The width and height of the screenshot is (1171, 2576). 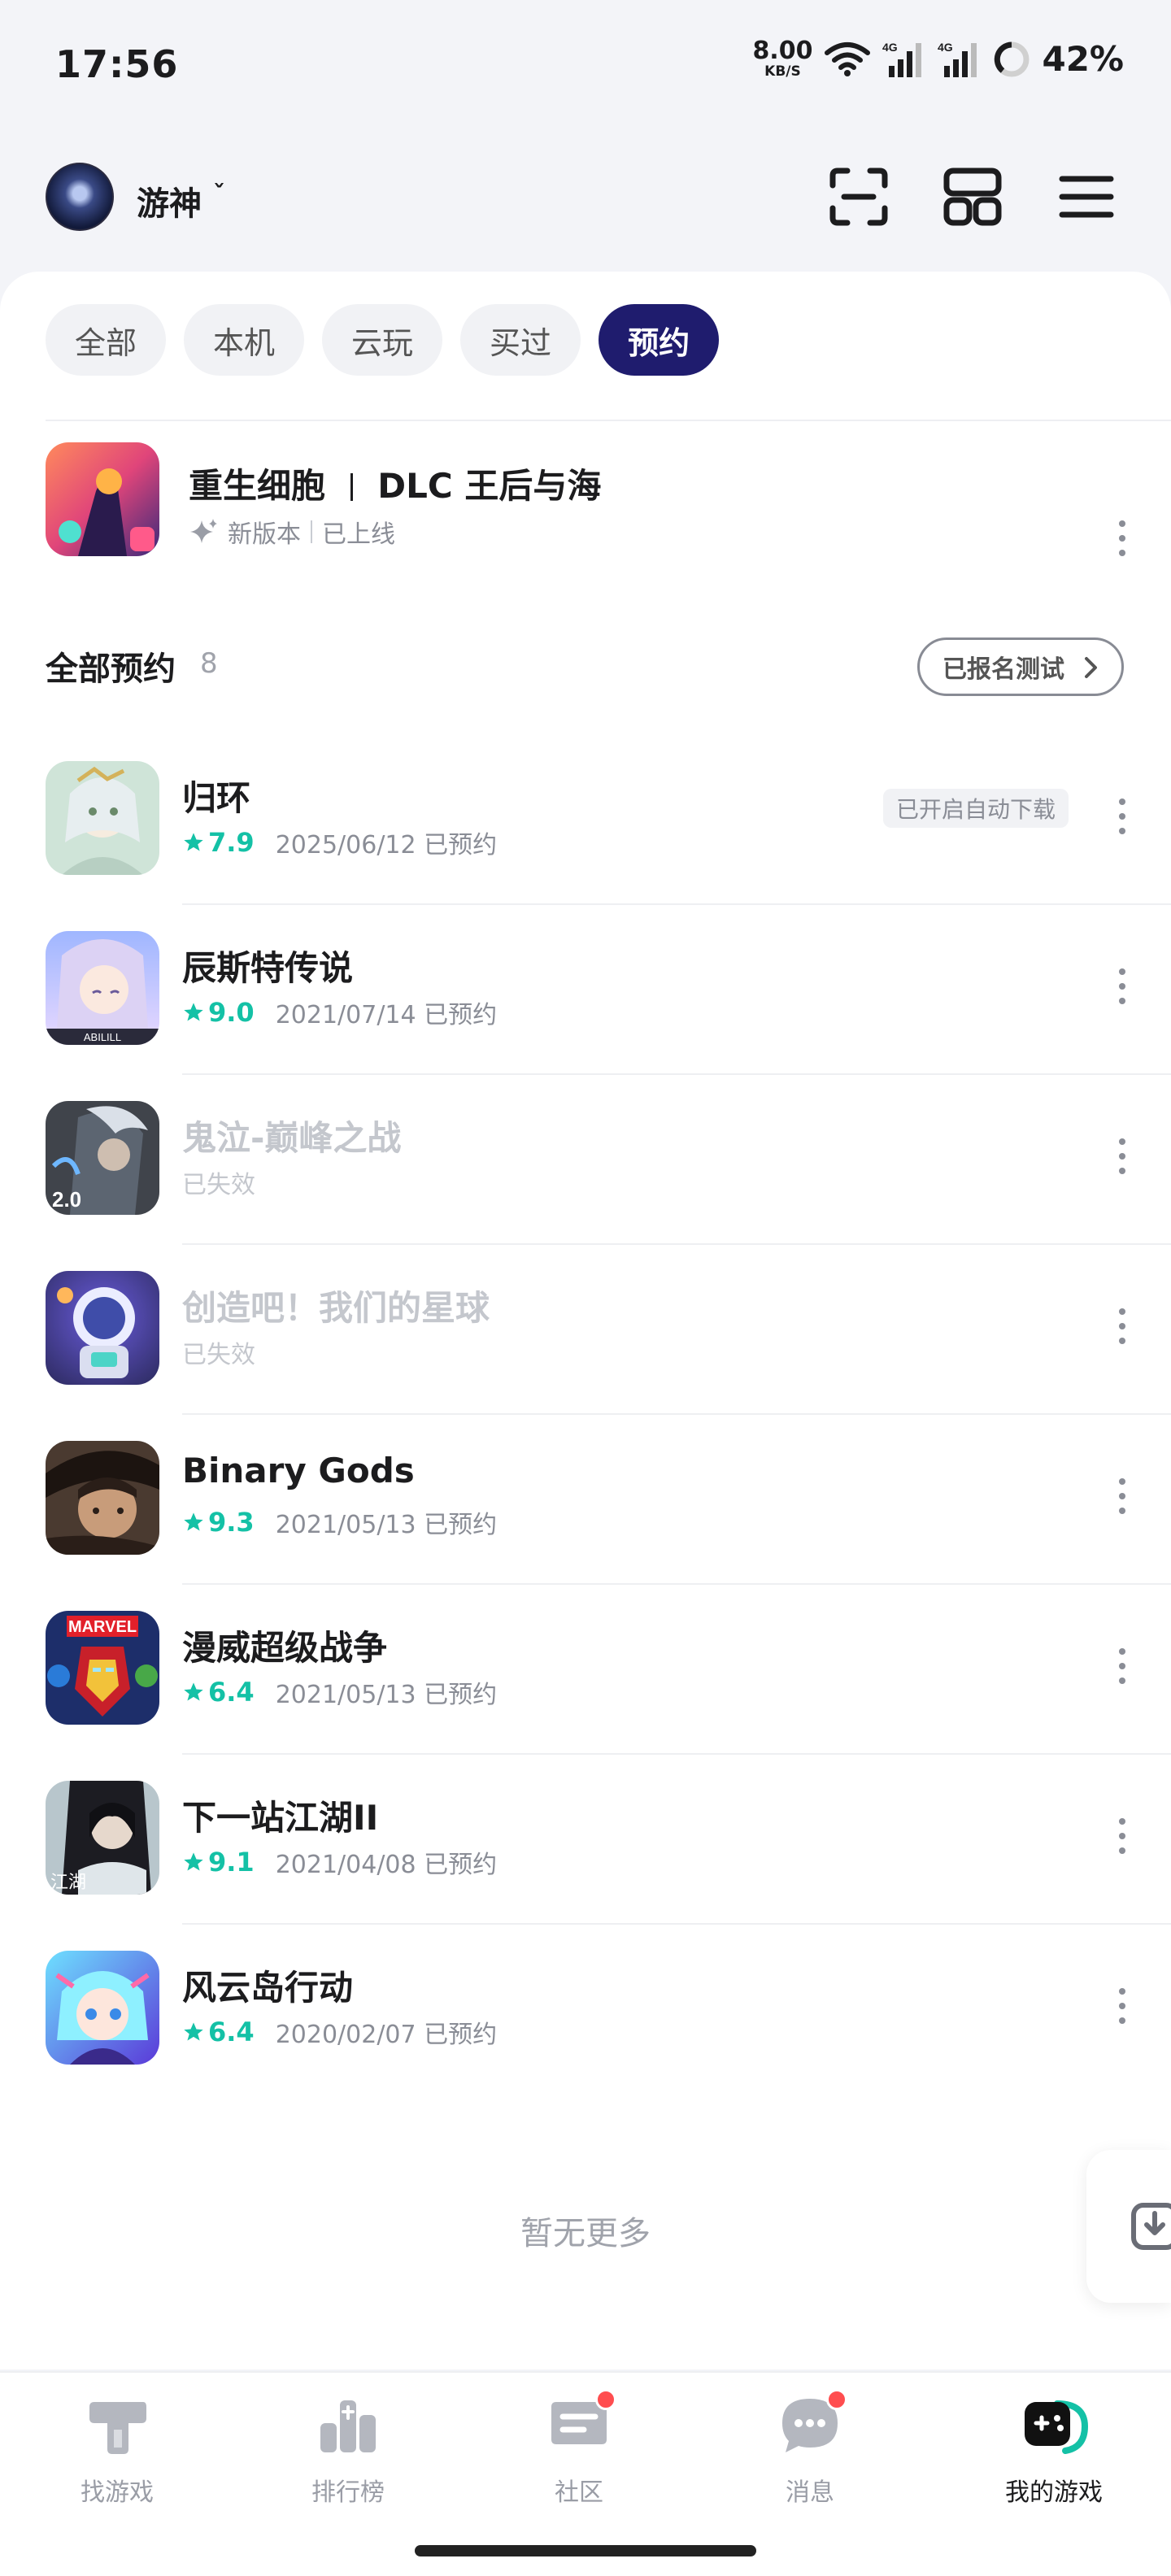 What do you see at coordinates (848, 58) in the screenshot?
I see `wifi-icon` at bounding box center [848, 58].